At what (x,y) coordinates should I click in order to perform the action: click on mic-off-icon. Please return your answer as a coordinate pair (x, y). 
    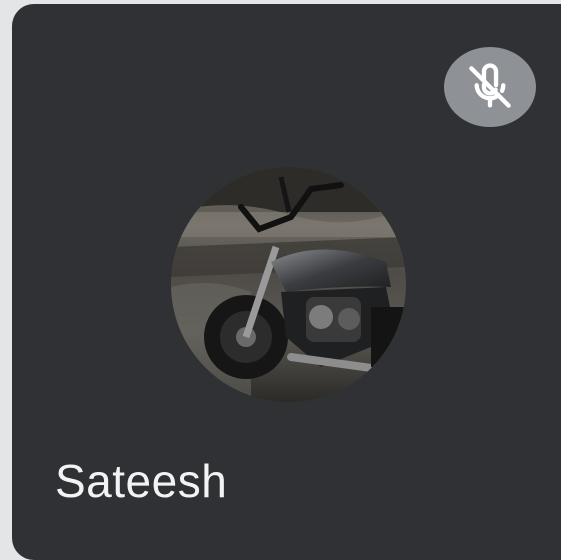
    Looking at the image, I should click on (490, 85).